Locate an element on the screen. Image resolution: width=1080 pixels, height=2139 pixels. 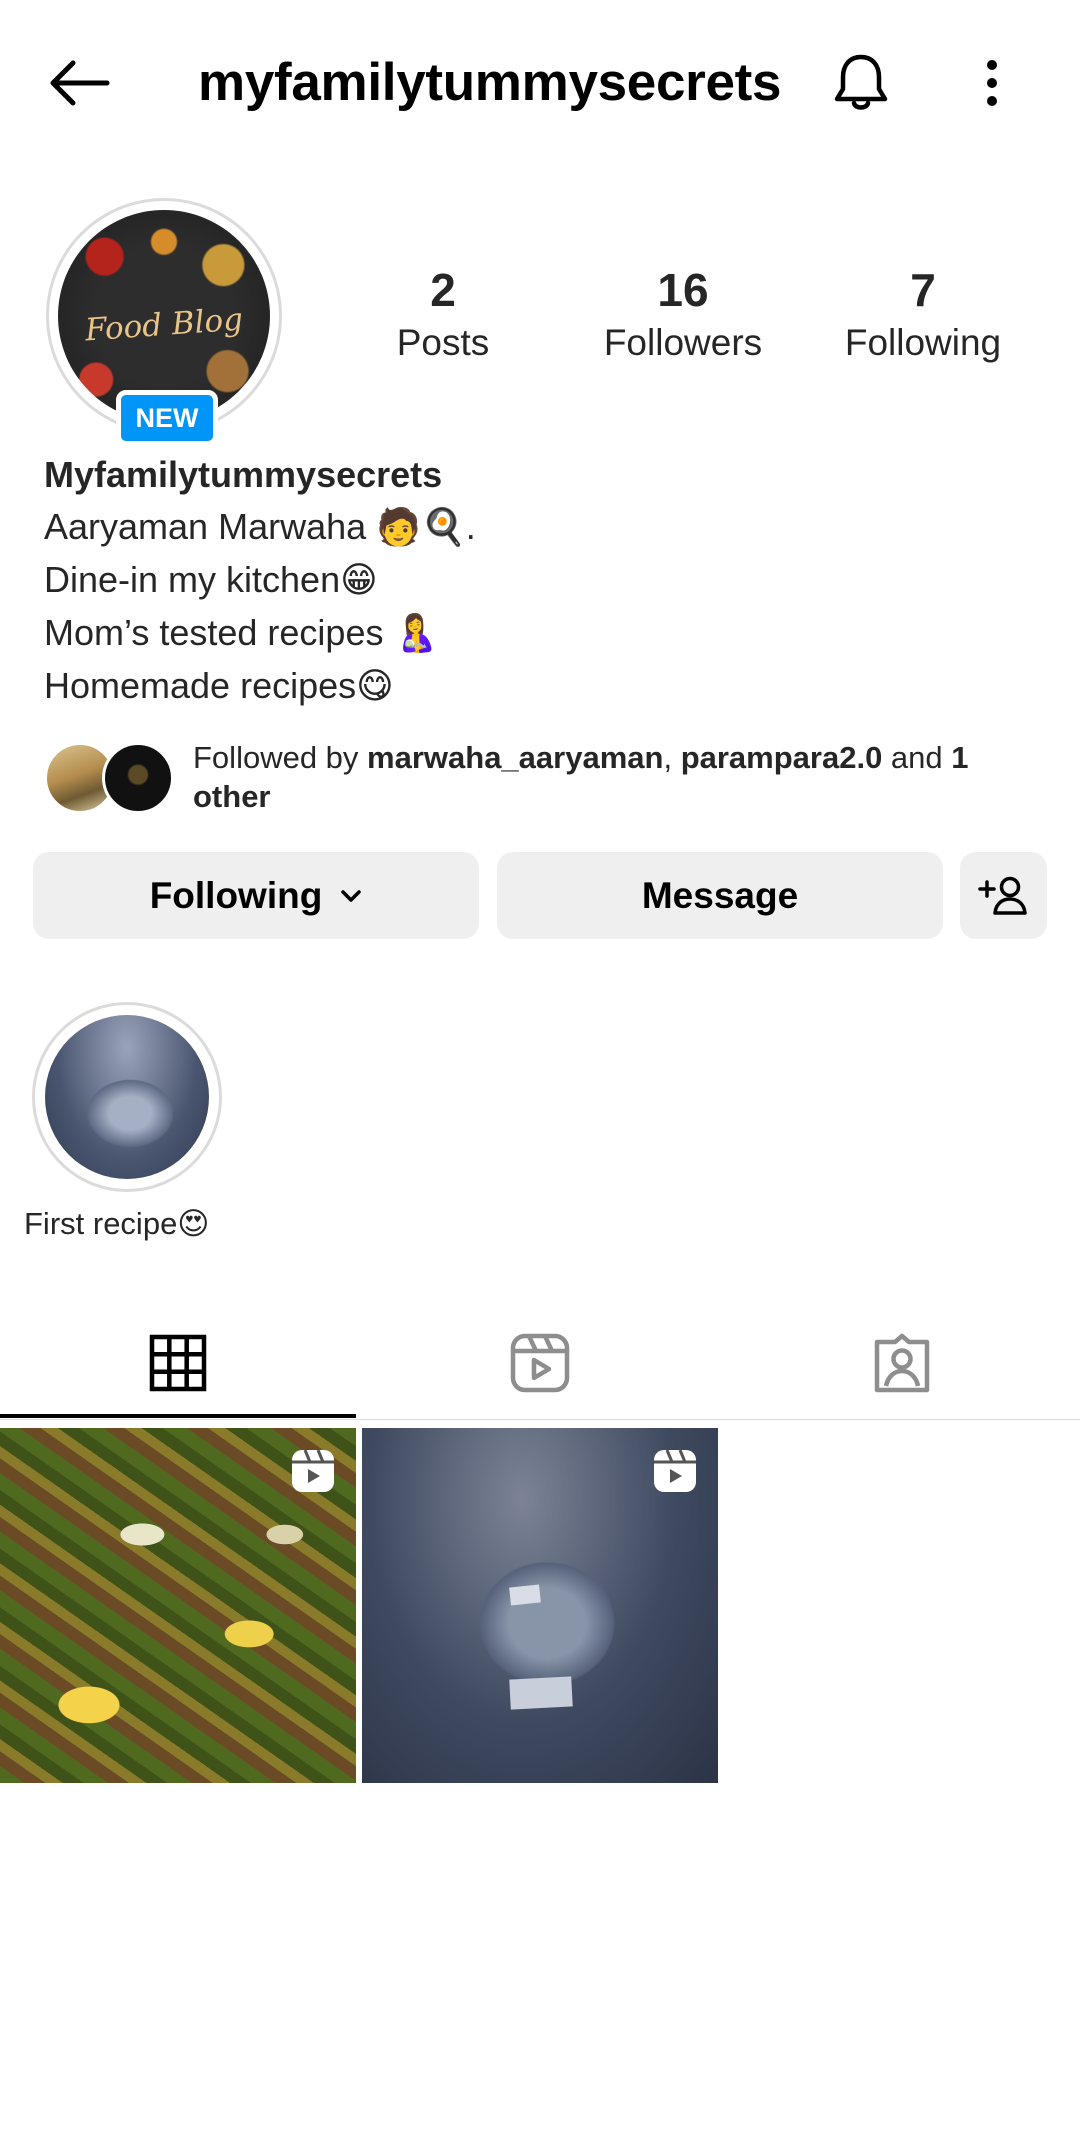
profile-username-title: myfamilytummysecrets is located at coordinates (490, 82).